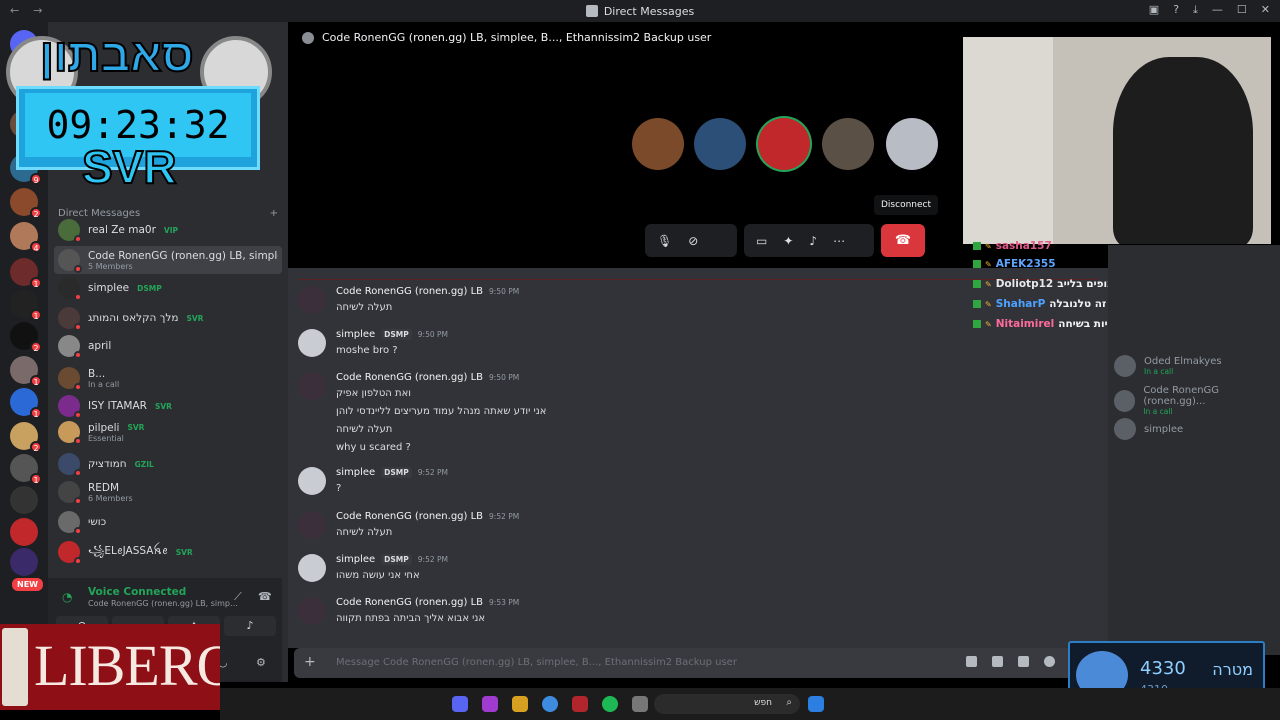 This screenshot has width=1280, height=720. Describe the element at coordinates (788, 241) in the screenshot. I see `activities-icon: ✦` at that location.